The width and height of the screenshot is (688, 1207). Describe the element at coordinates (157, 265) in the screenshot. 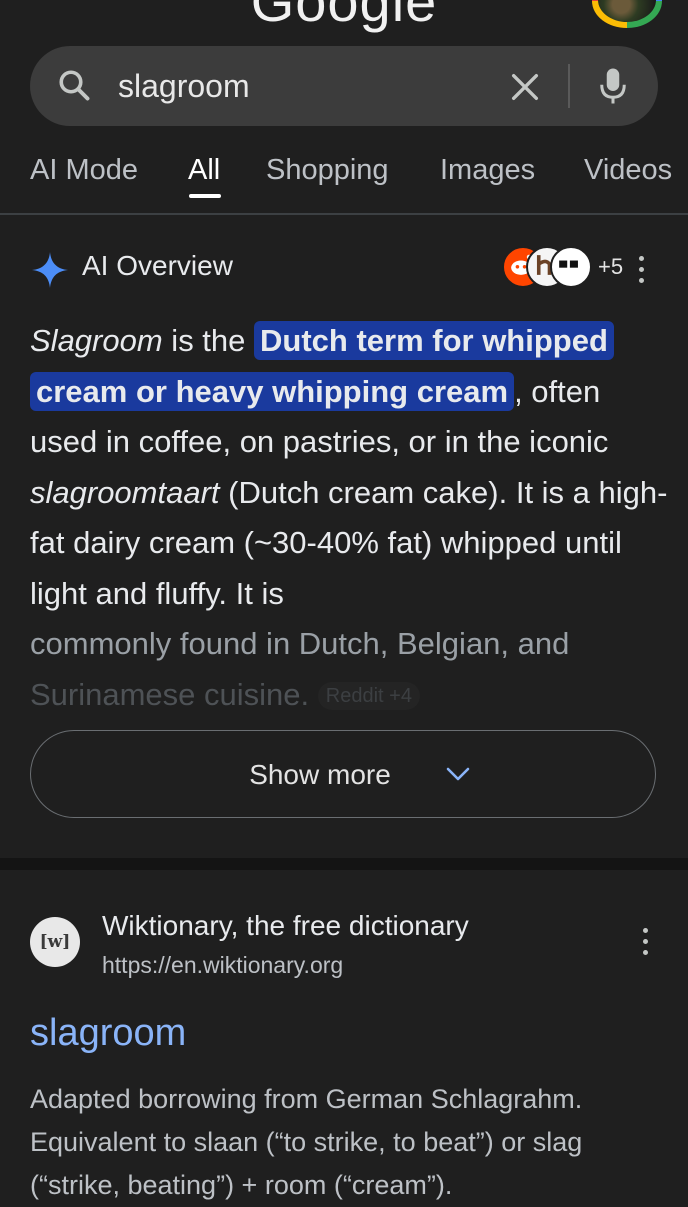

I see `ai-overview-title: AI Overview` at that location.